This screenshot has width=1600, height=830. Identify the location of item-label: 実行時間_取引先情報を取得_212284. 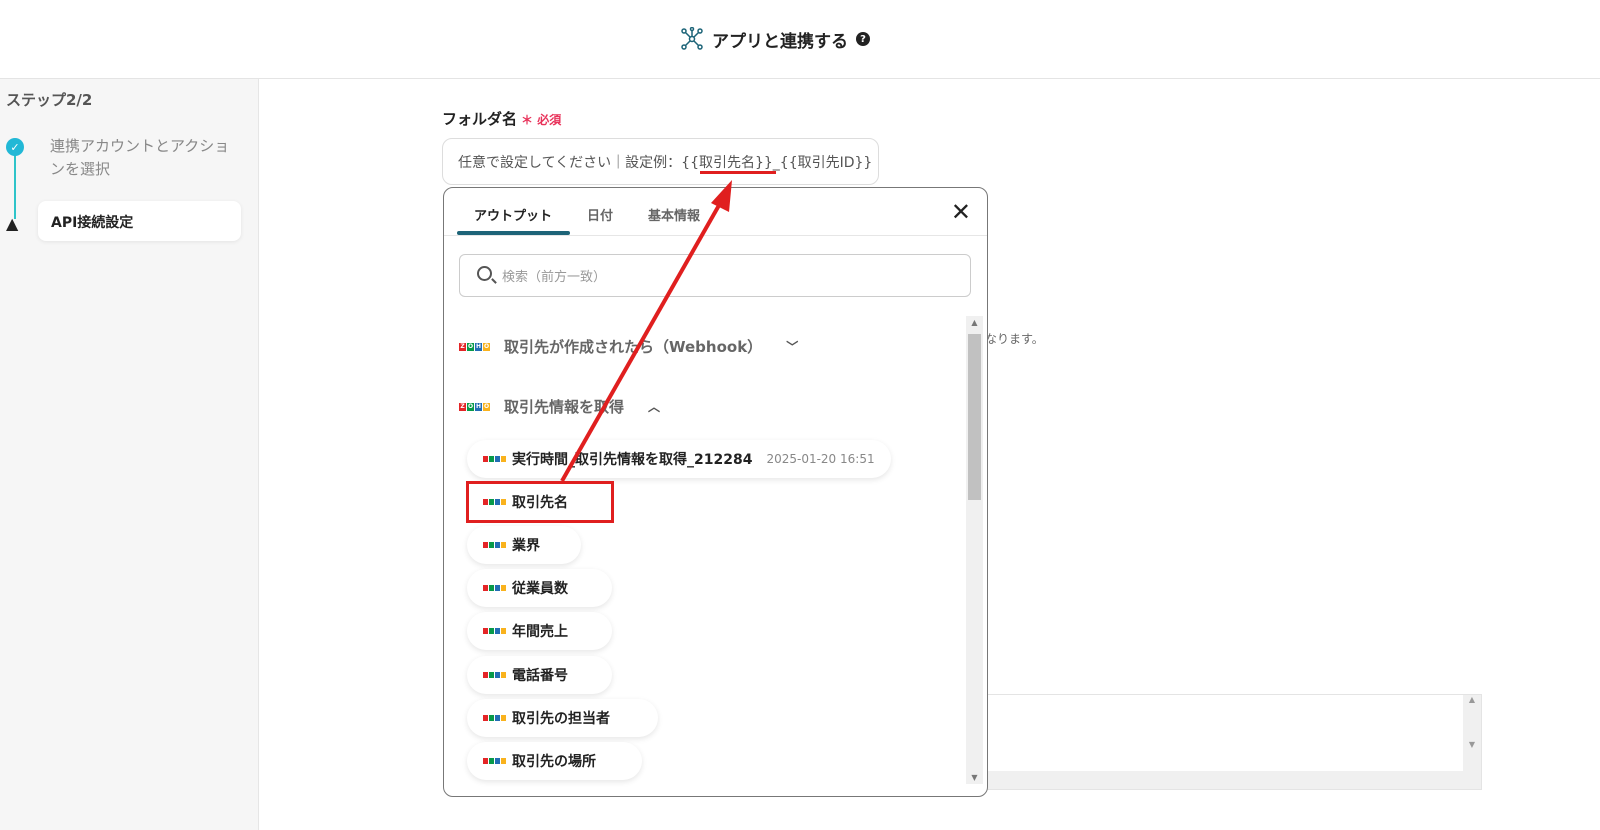
(632, 460).